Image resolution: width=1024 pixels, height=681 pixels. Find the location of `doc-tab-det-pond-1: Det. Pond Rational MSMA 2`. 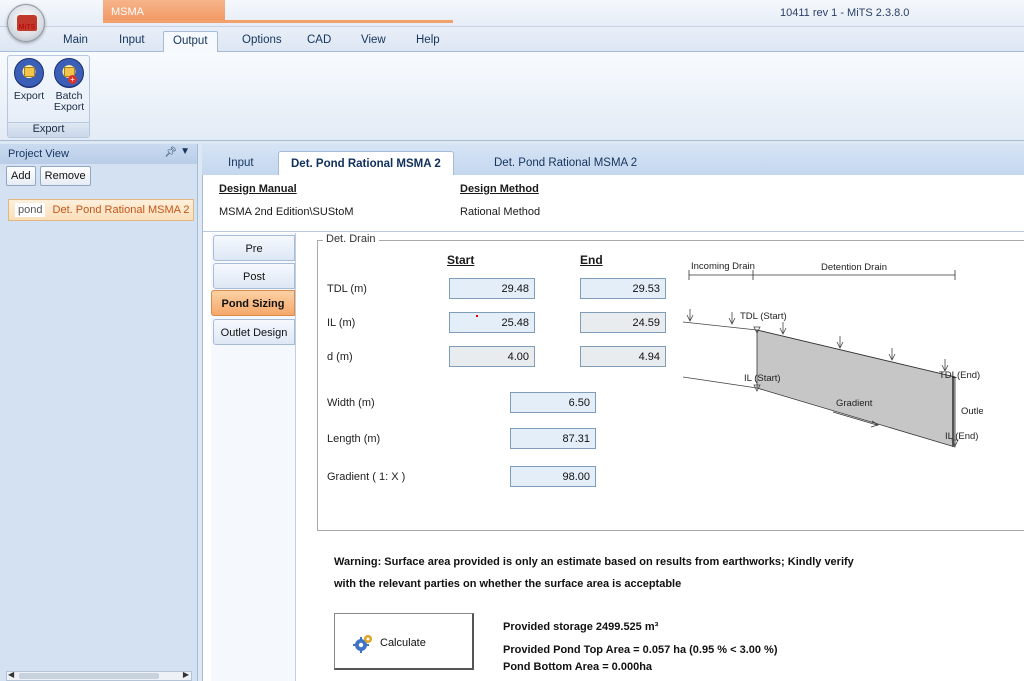

doc-tab-det-pond-1: Det. Pond Rational MSMA 2 is located at coordinates (366, 163).